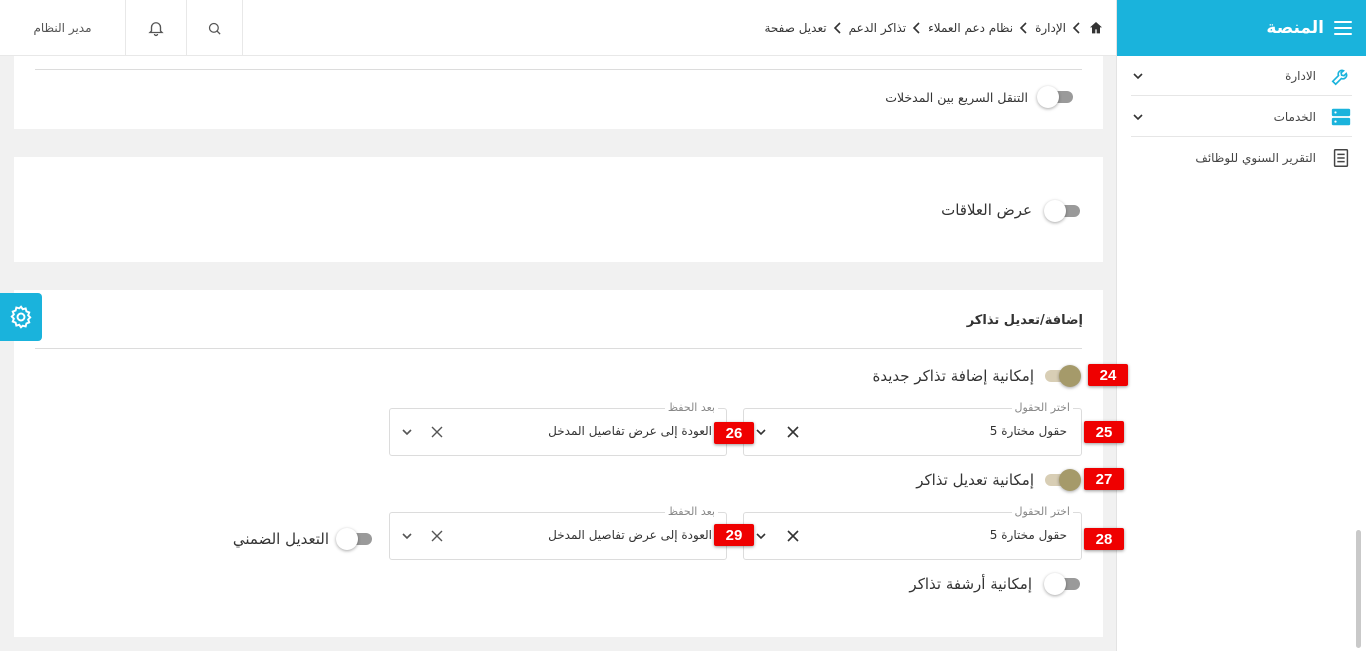 The height and width of the screenshot is (651, 1366). What do you see at coordinates (1104, 479) in the screenshot?
I see `annotation-badge: 27` at bounding box center [1104, 479].